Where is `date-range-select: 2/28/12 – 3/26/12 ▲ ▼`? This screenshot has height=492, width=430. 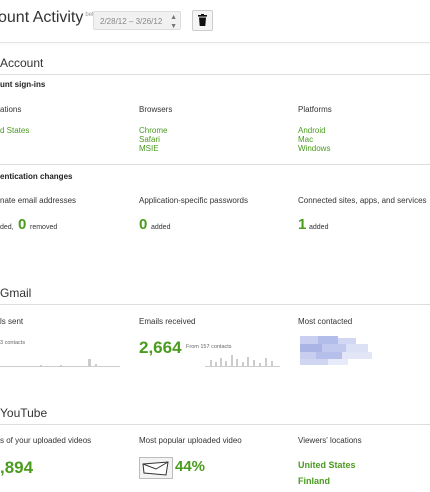 date-range-select: 2/28/12 – 3/26/12 ▲ ▼ is located at coordinates (137, 20).